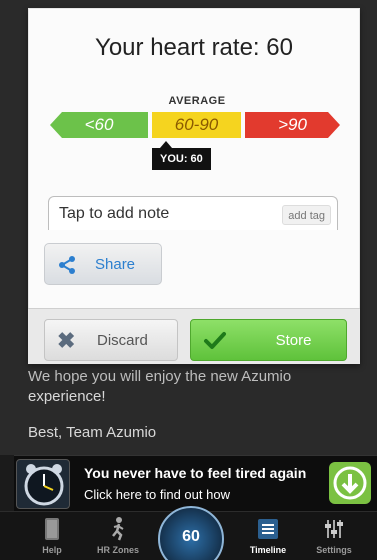  Describe the element at coordinates (67, 265) in the screenshot. I see `share-icon` at that location.